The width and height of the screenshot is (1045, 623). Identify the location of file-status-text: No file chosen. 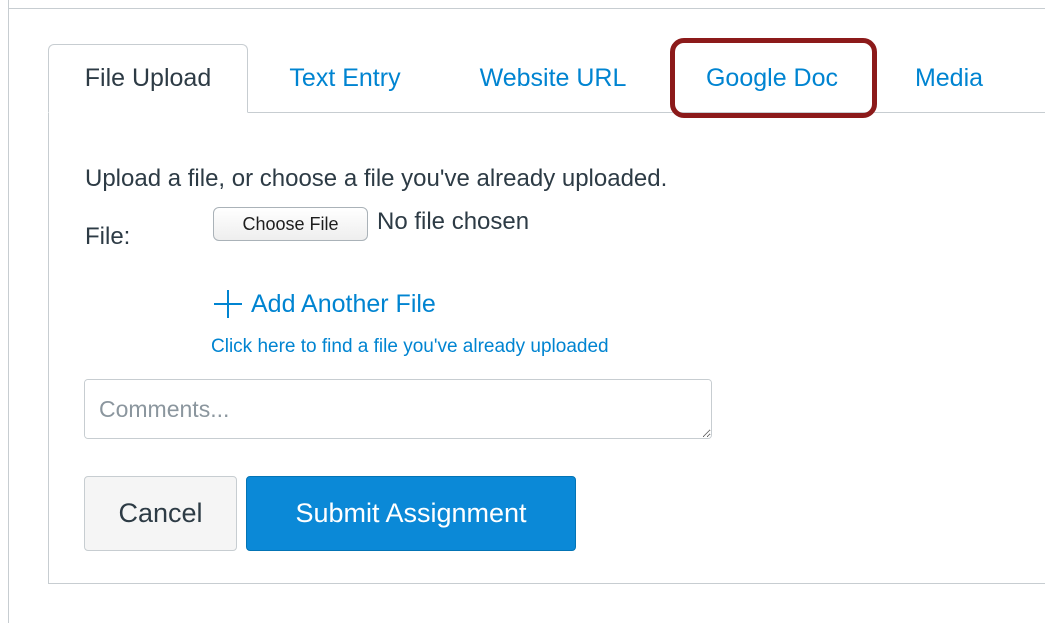
(453, 221).